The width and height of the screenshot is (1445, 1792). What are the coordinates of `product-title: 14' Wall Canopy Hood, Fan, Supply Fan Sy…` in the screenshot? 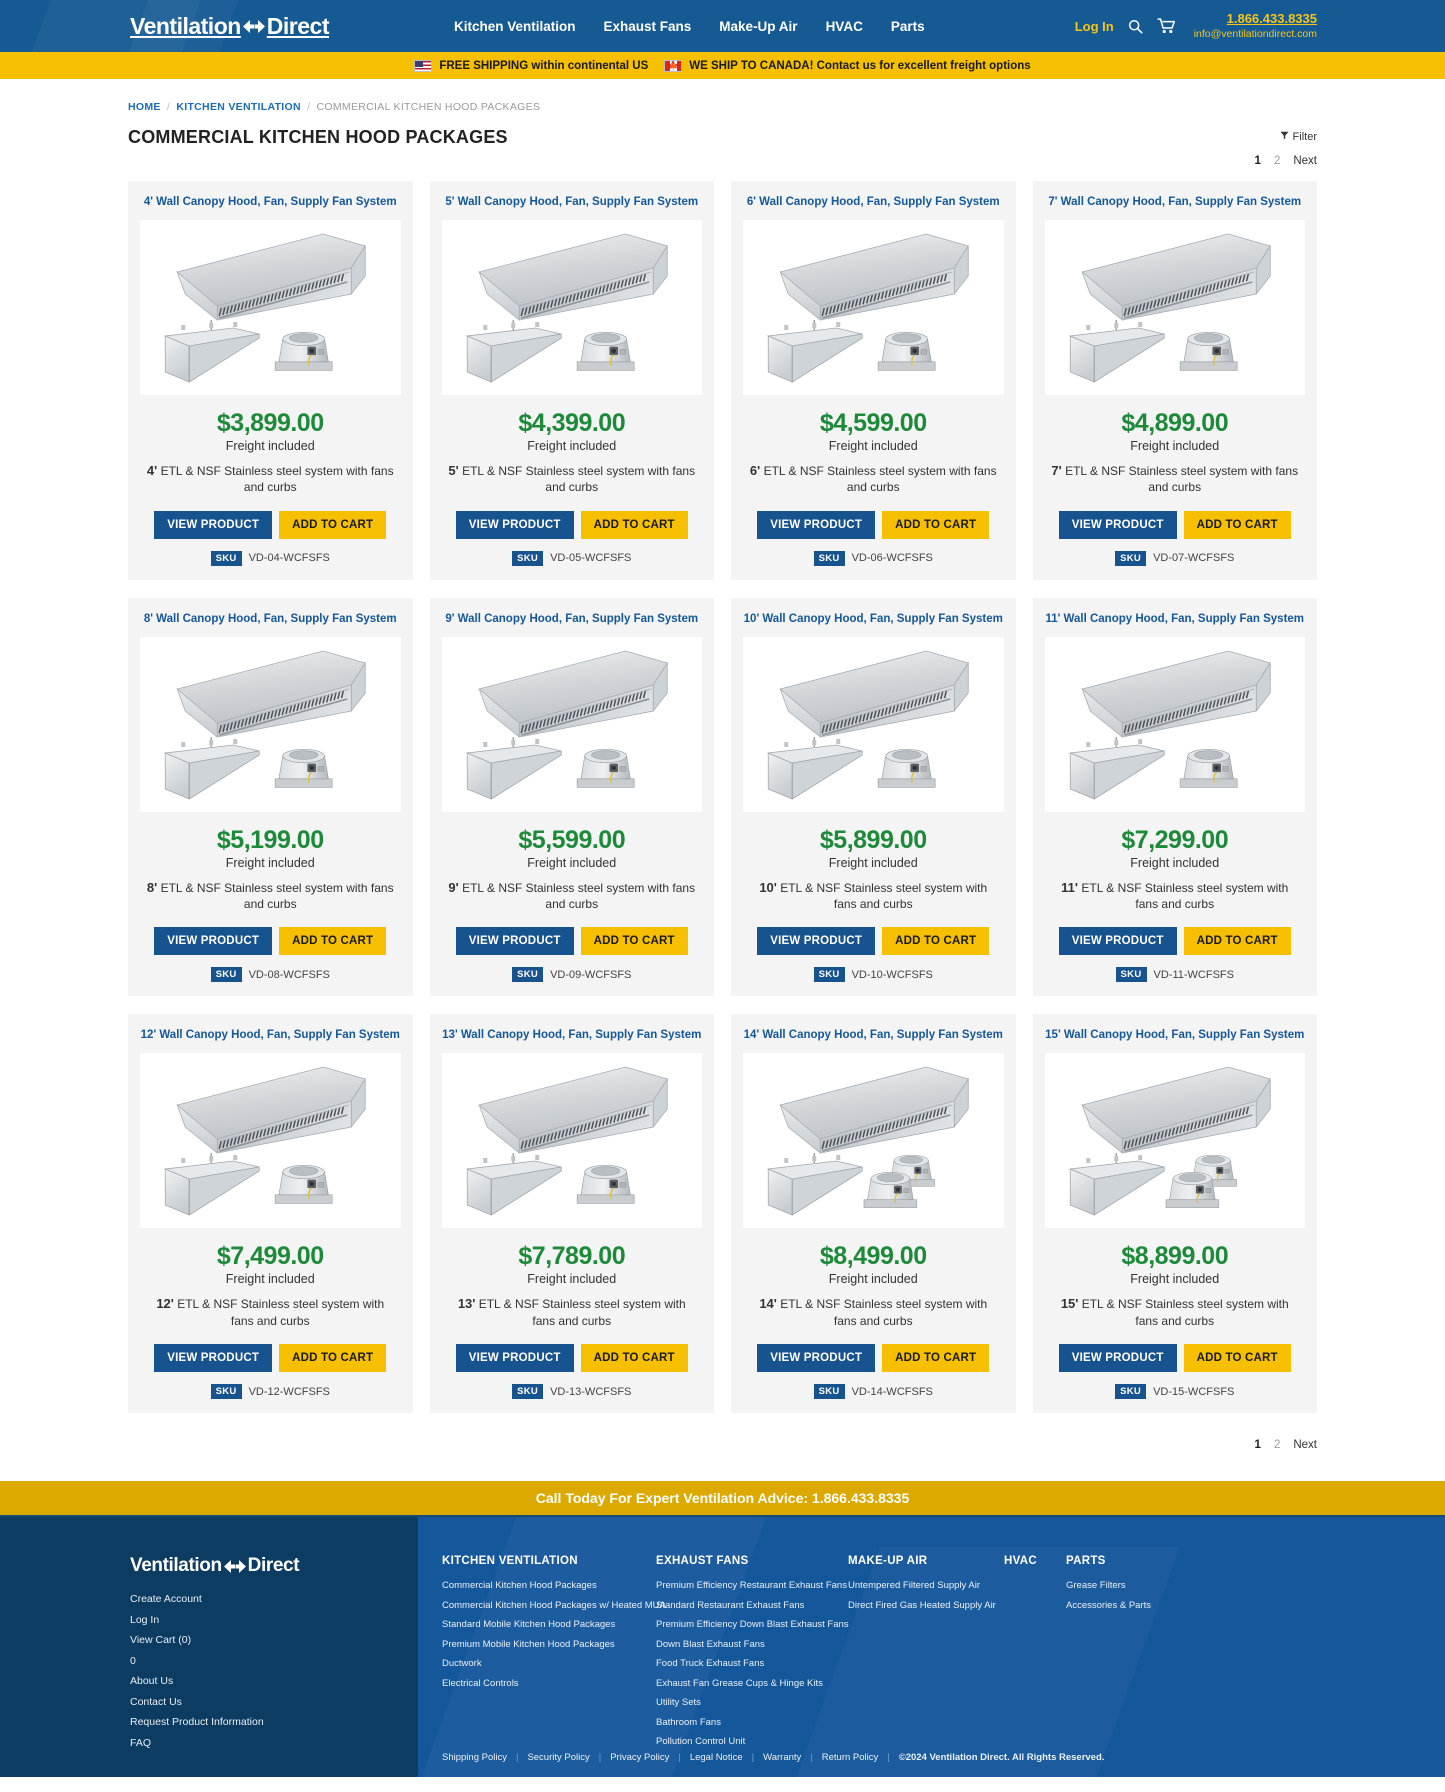 It's located at (873, 1035).